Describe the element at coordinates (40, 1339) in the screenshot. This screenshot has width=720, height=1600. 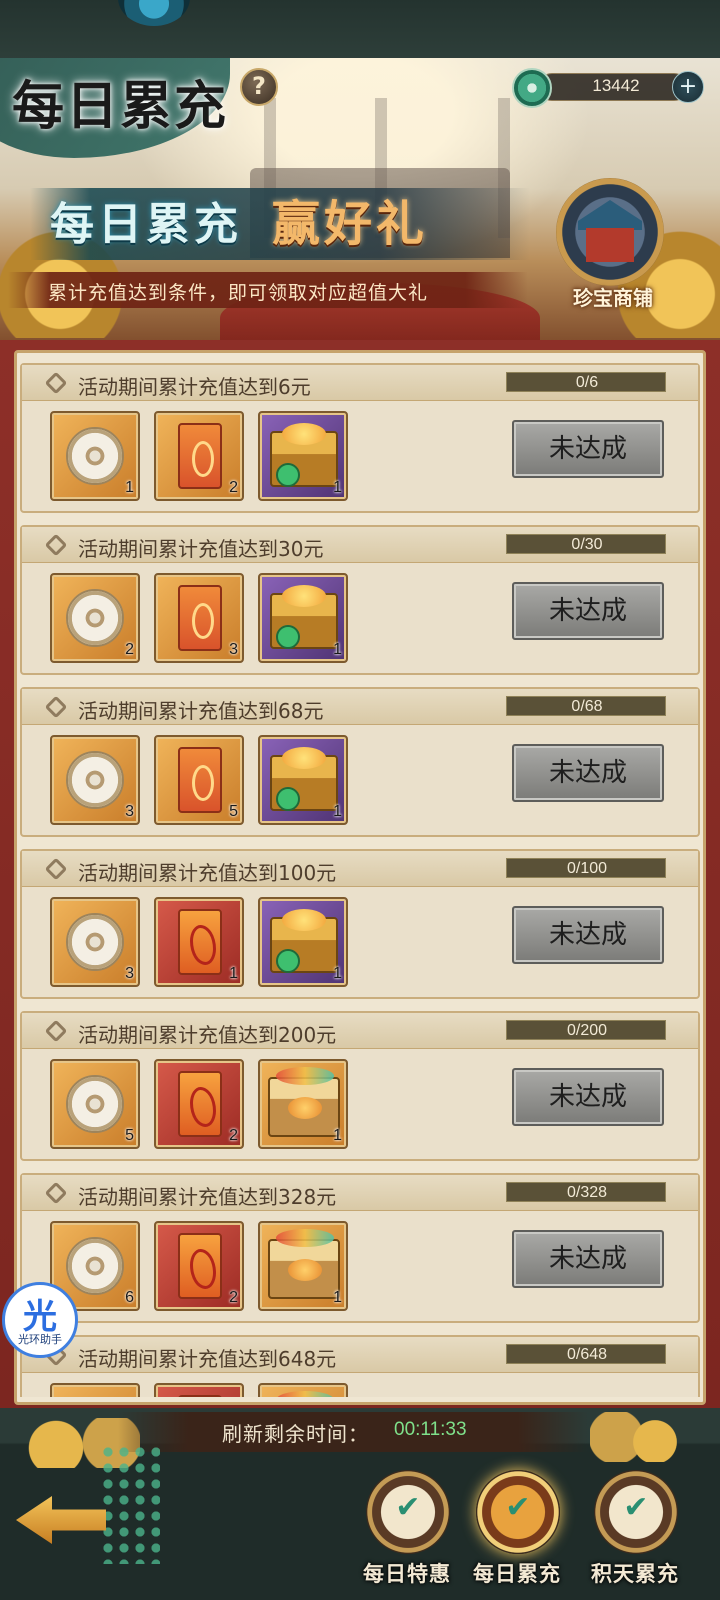
I see `assistant-caption: 光环助手` at that location.